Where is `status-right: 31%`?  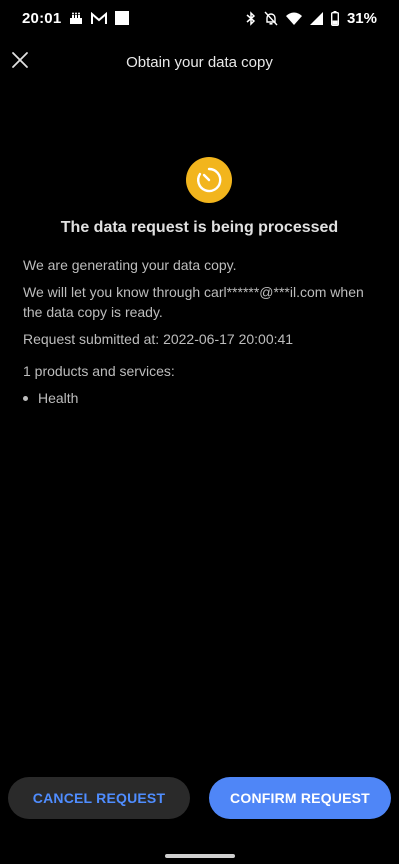
status-right: 31% is located at coordinates (311, 18).